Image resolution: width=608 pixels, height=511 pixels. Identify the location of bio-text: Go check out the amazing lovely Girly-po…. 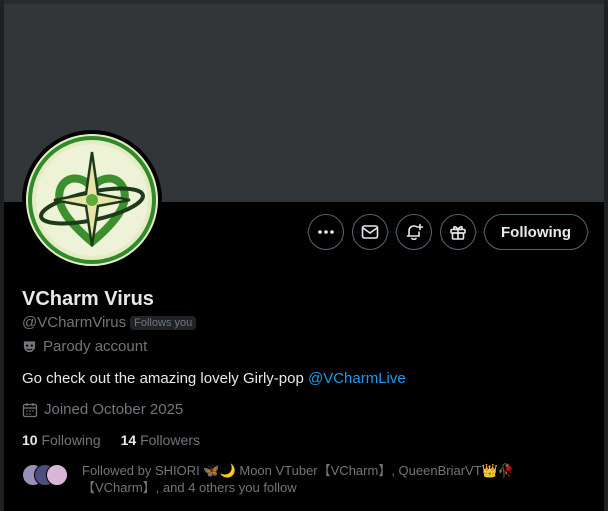
(165, 378).